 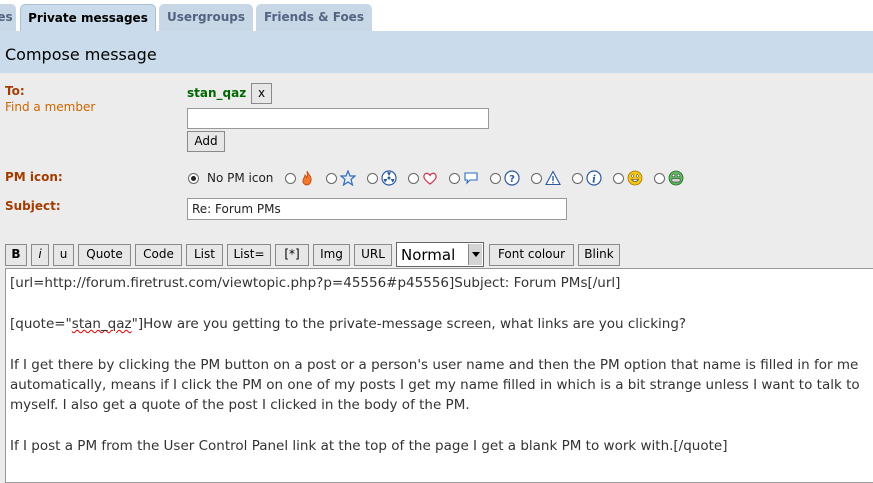 What do you see at coordinates (373, 255) in the screenshot?
I see `url-button: URL` at bounding box center [373, 255].